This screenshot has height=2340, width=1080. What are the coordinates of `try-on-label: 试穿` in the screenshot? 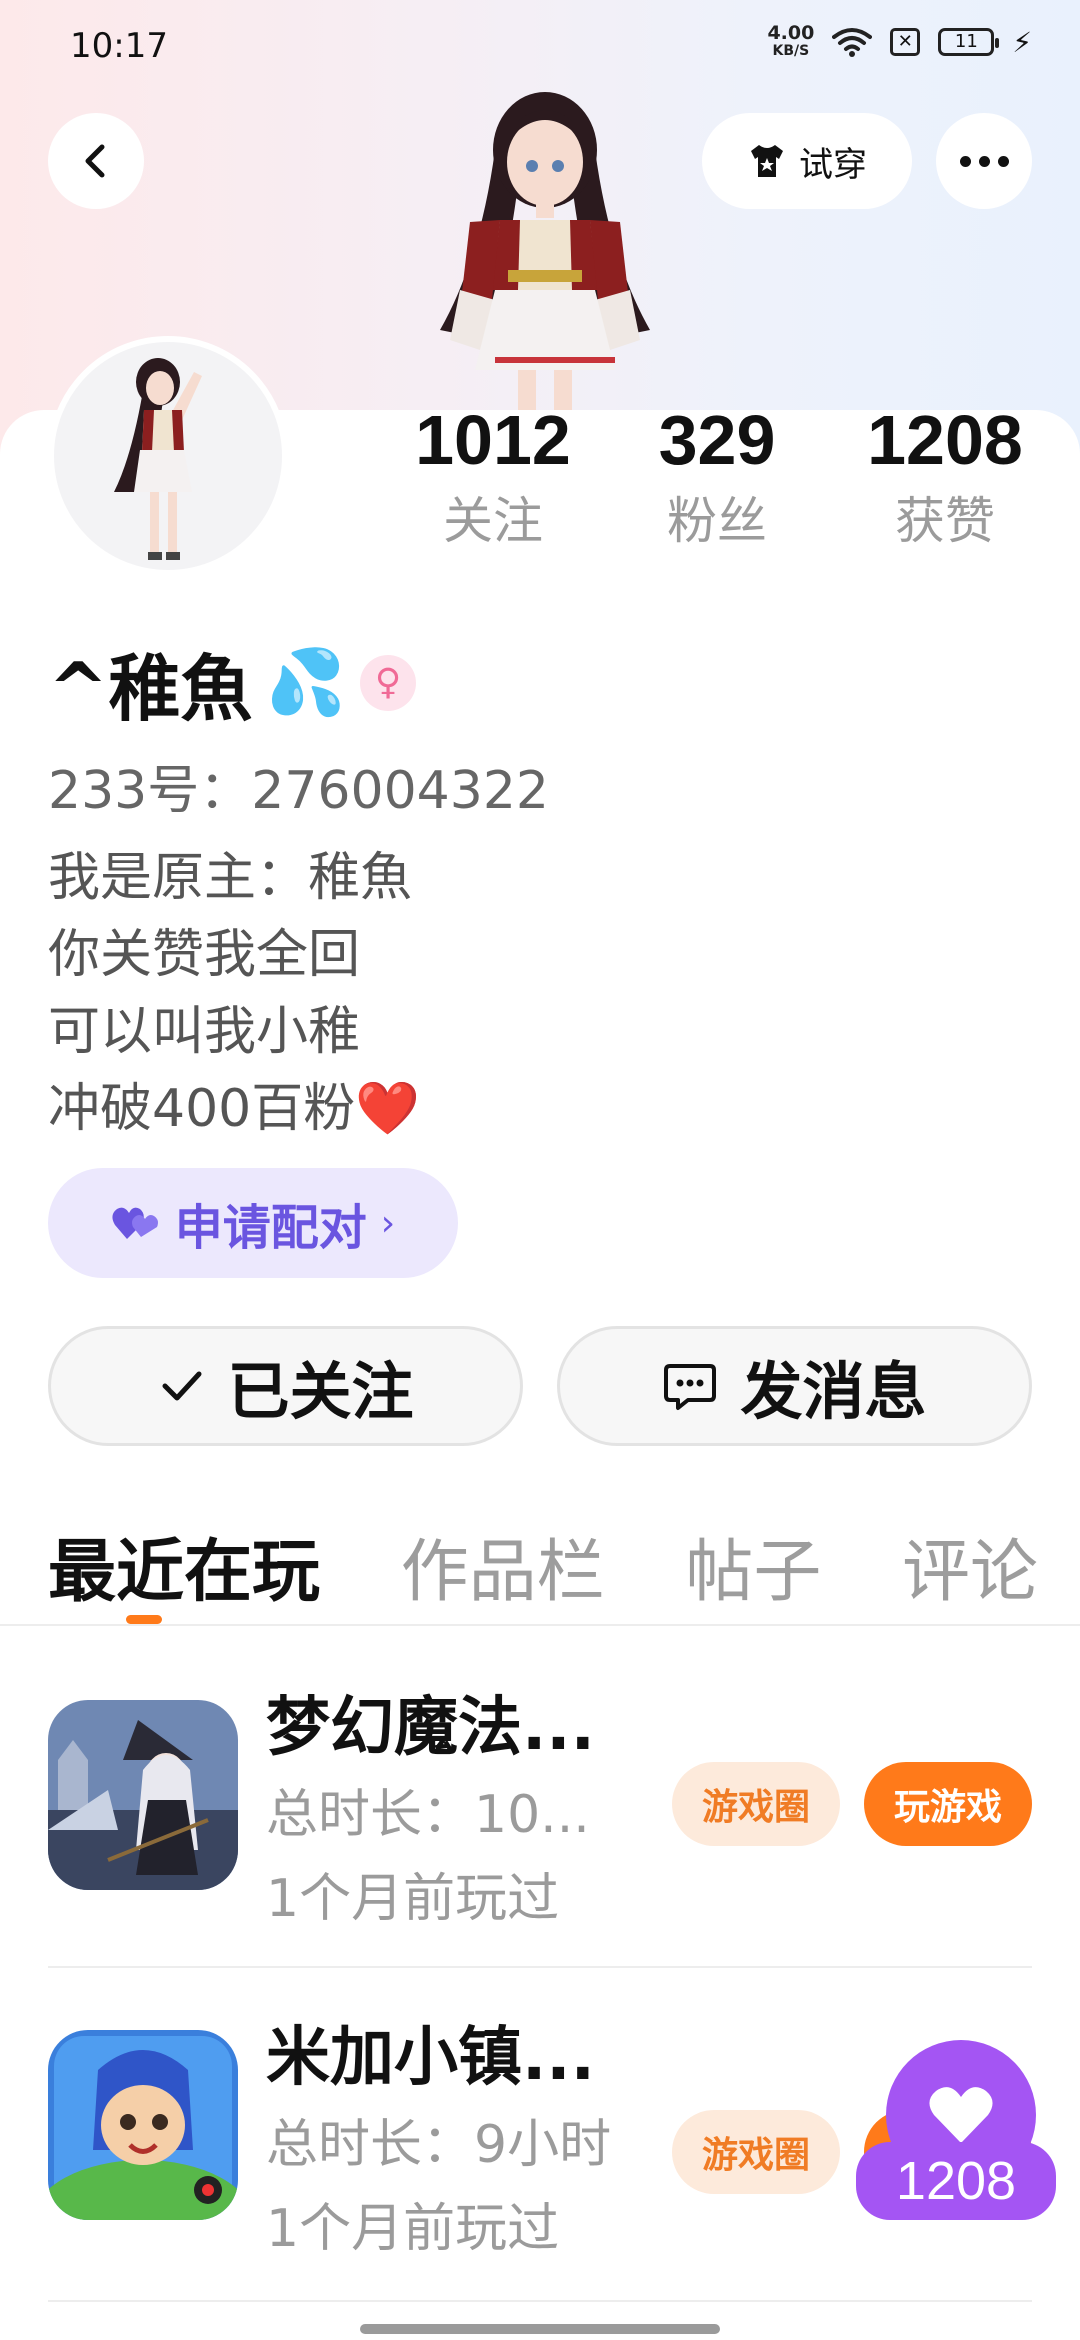 It's located at (833, 164).